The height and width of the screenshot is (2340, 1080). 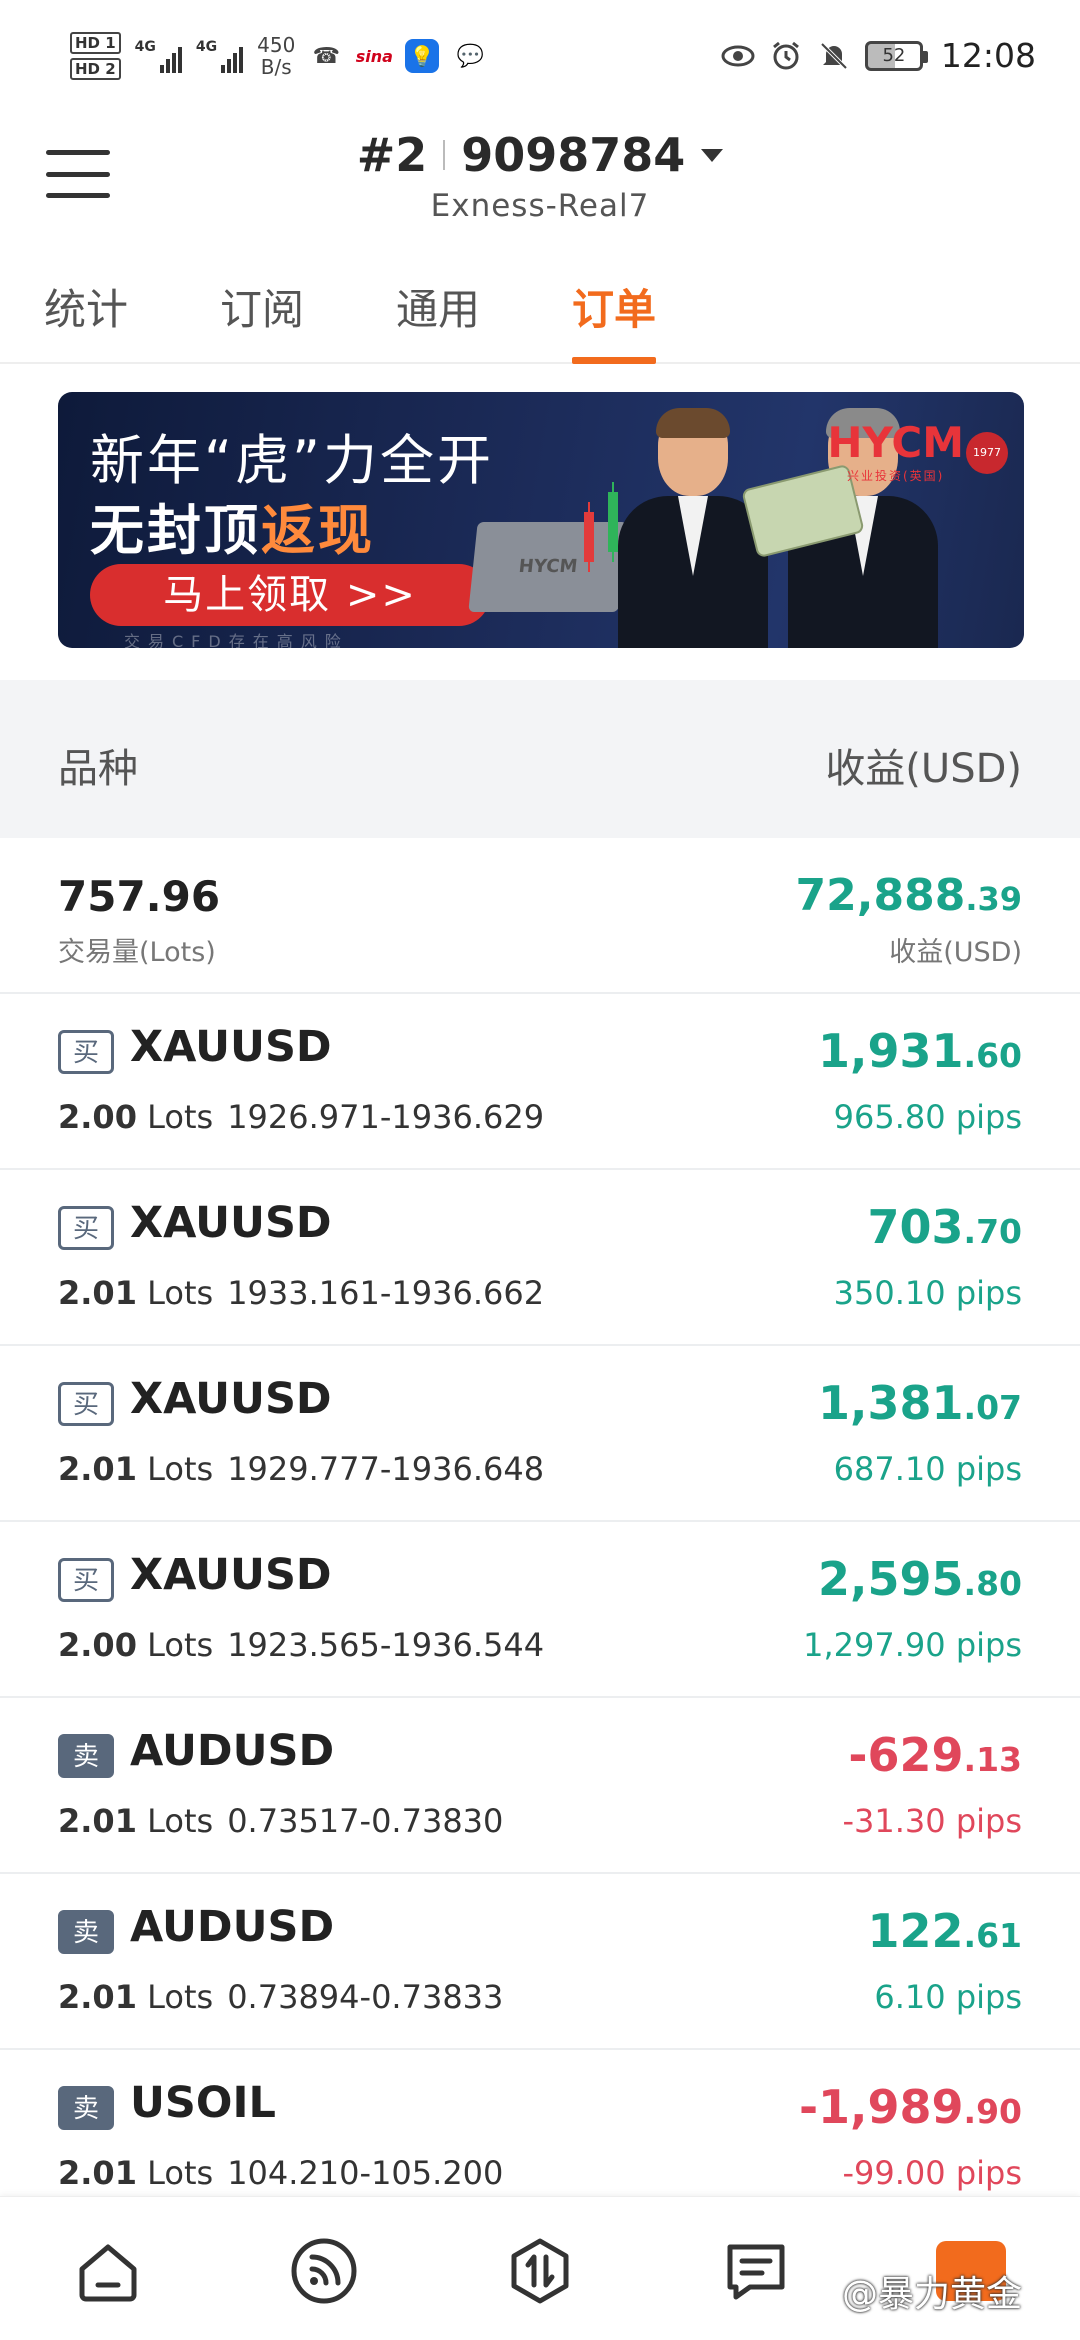 I want to click on battery-icon: 52, so click(x=896, y=55).